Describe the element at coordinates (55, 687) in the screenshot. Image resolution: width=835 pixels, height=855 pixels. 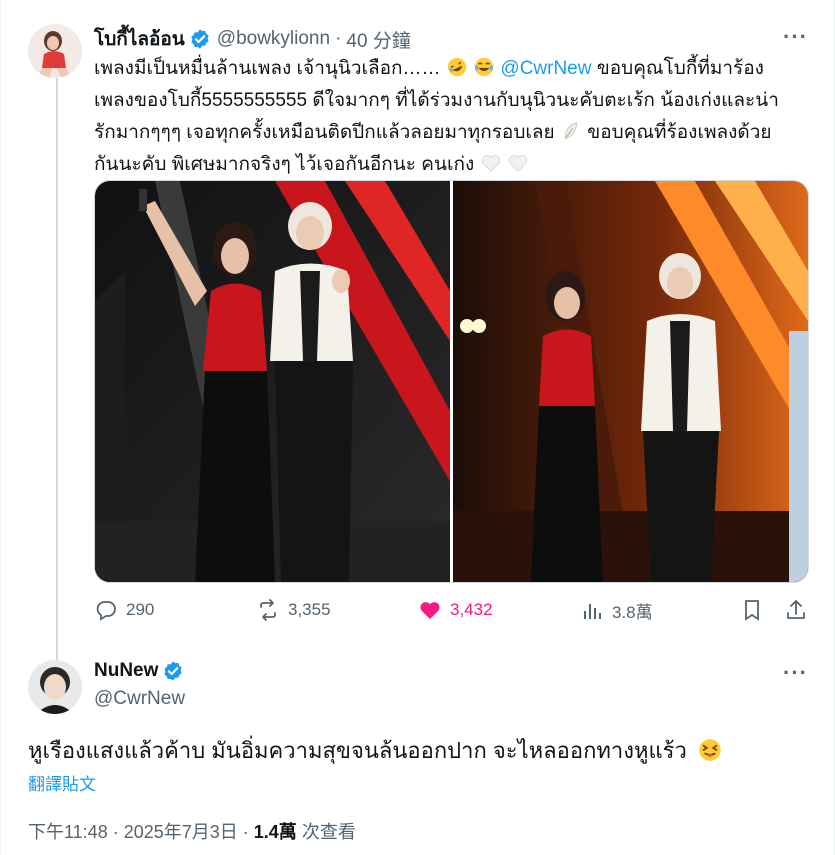
I see `avatar-cwrnew` at that location.